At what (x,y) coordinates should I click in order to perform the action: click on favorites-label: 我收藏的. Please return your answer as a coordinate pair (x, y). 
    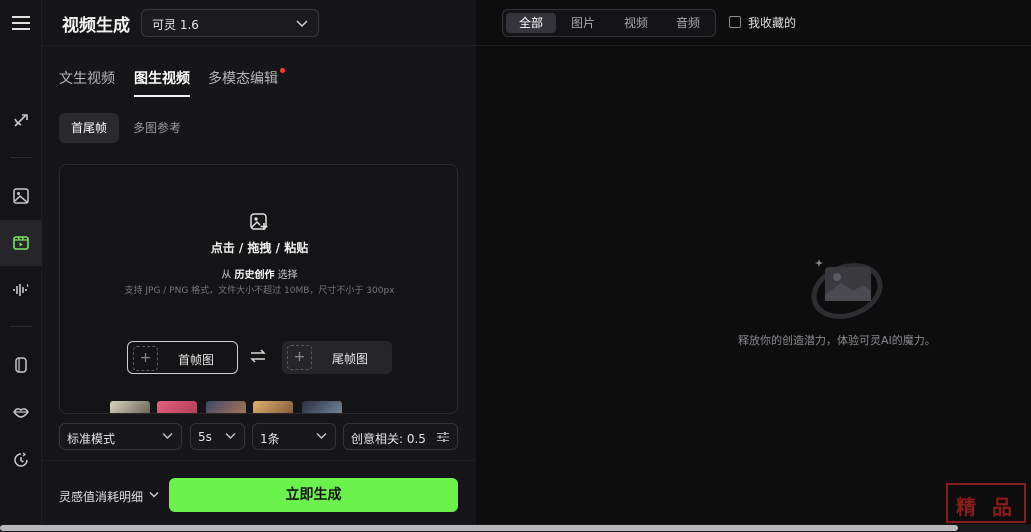
    Looking at the image, I should click on (772, 23).